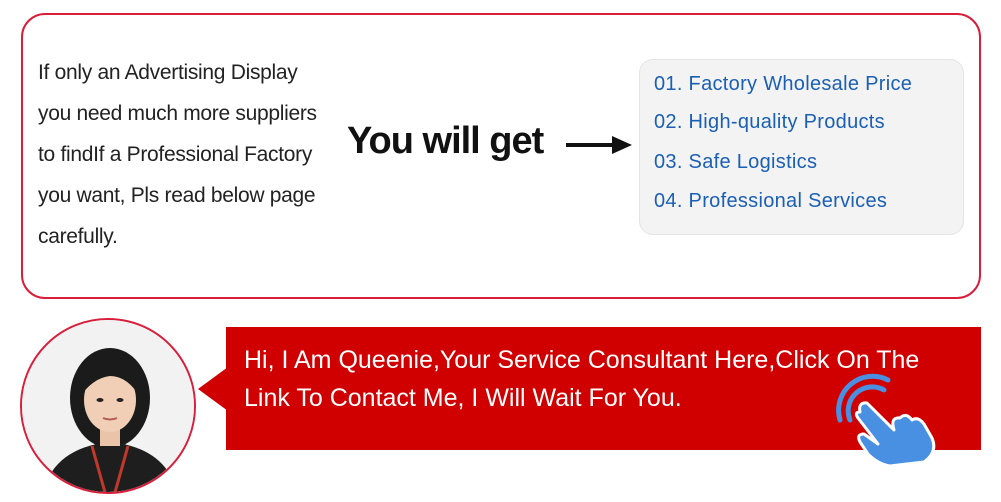 This screenshot has width=1001, height=502. Describe the element at coordinates (445, 141) in the screenshot. I see `you-will-get-heading: You will get` at that location.